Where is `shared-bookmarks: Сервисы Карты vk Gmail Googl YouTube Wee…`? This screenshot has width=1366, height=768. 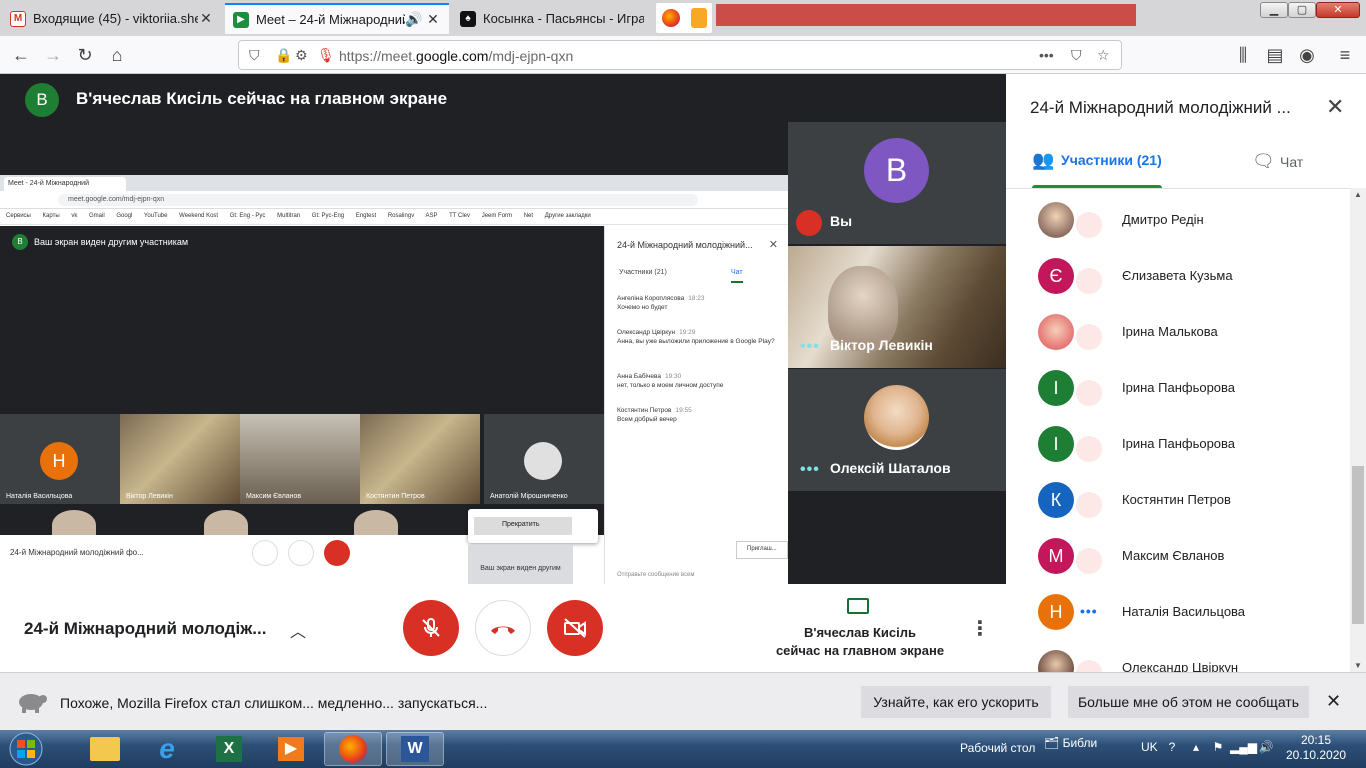
shared-bookmarks: Сервисы Карты vk Gmail Googl YouTube Wee… is located at coordinates (394, 217).